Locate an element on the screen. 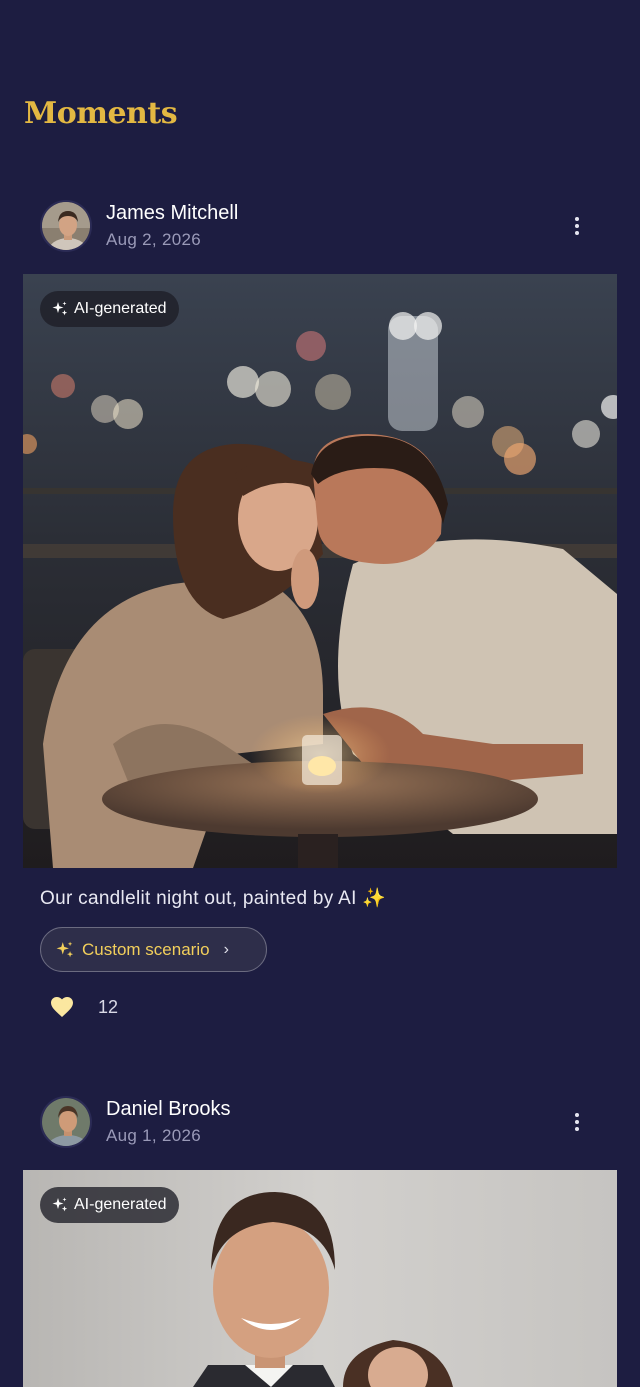 This screenshot has width=640, height=1387. chevron-right-icon: › is located at coordinates (226, 949).